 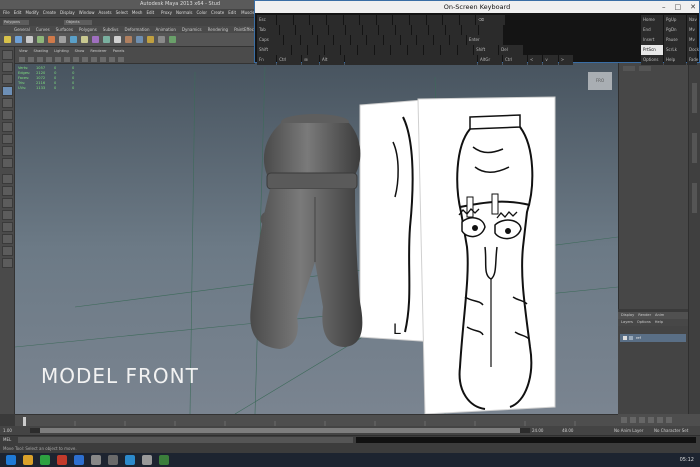 What do you see at coordinates (22, 29) in the screenshot?
I see `shelf-tab: General` at bounding box center [22, 29].